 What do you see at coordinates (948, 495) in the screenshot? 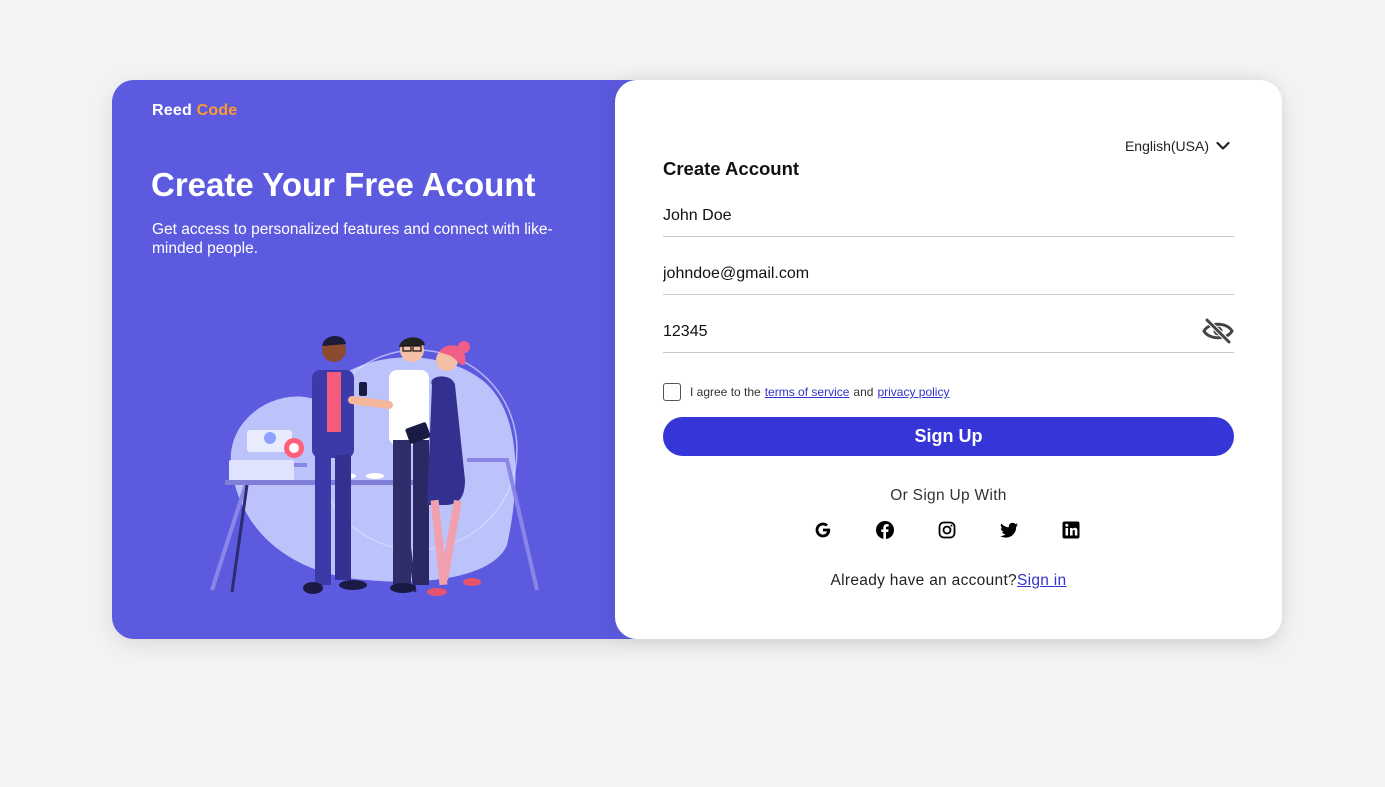
I see `or-signup-with-text: Or Sign Up With` at bounding box center [948, 495].